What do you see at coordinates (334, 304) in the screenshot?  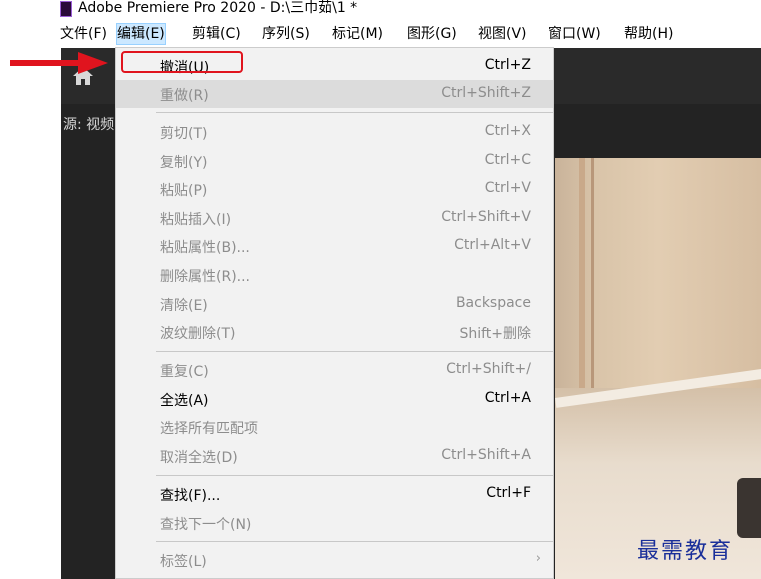 I see `menu-item-clear: 清除(E) Backspace` at bounding box center [334, 304].